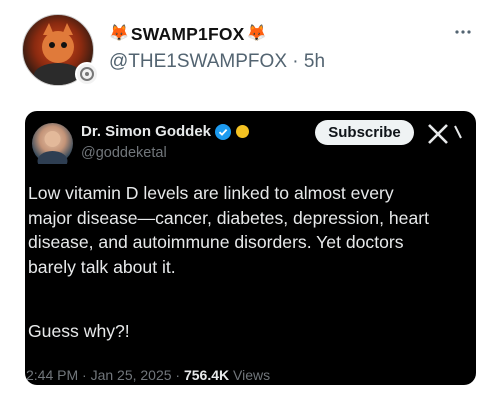  I want to click on quoted-author-row: Dr. Simon Goddek, so click(165, 131).